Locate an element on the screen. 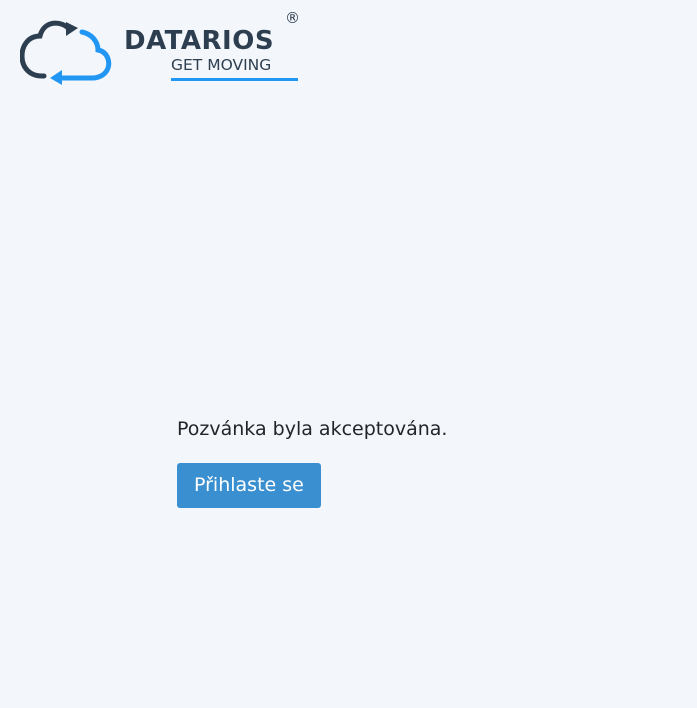 The image size is (697, 708). logo-name: DATARIOS is located at coordinates (199, 41).